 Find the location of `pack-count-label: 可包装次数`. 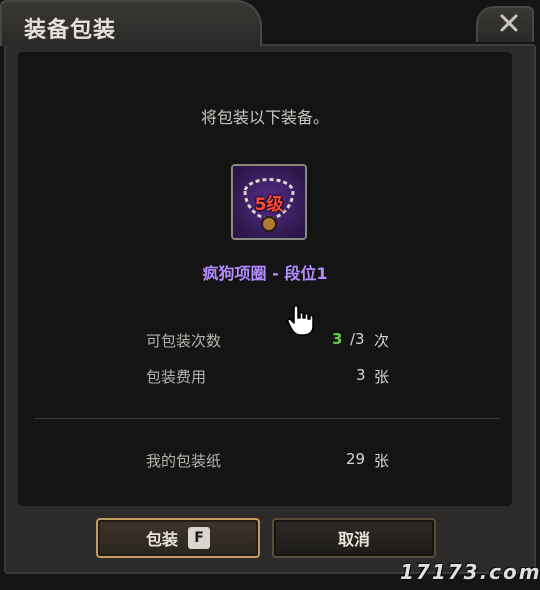

pack-count-label: 可包装次数 is located at coordinates (184, 341).